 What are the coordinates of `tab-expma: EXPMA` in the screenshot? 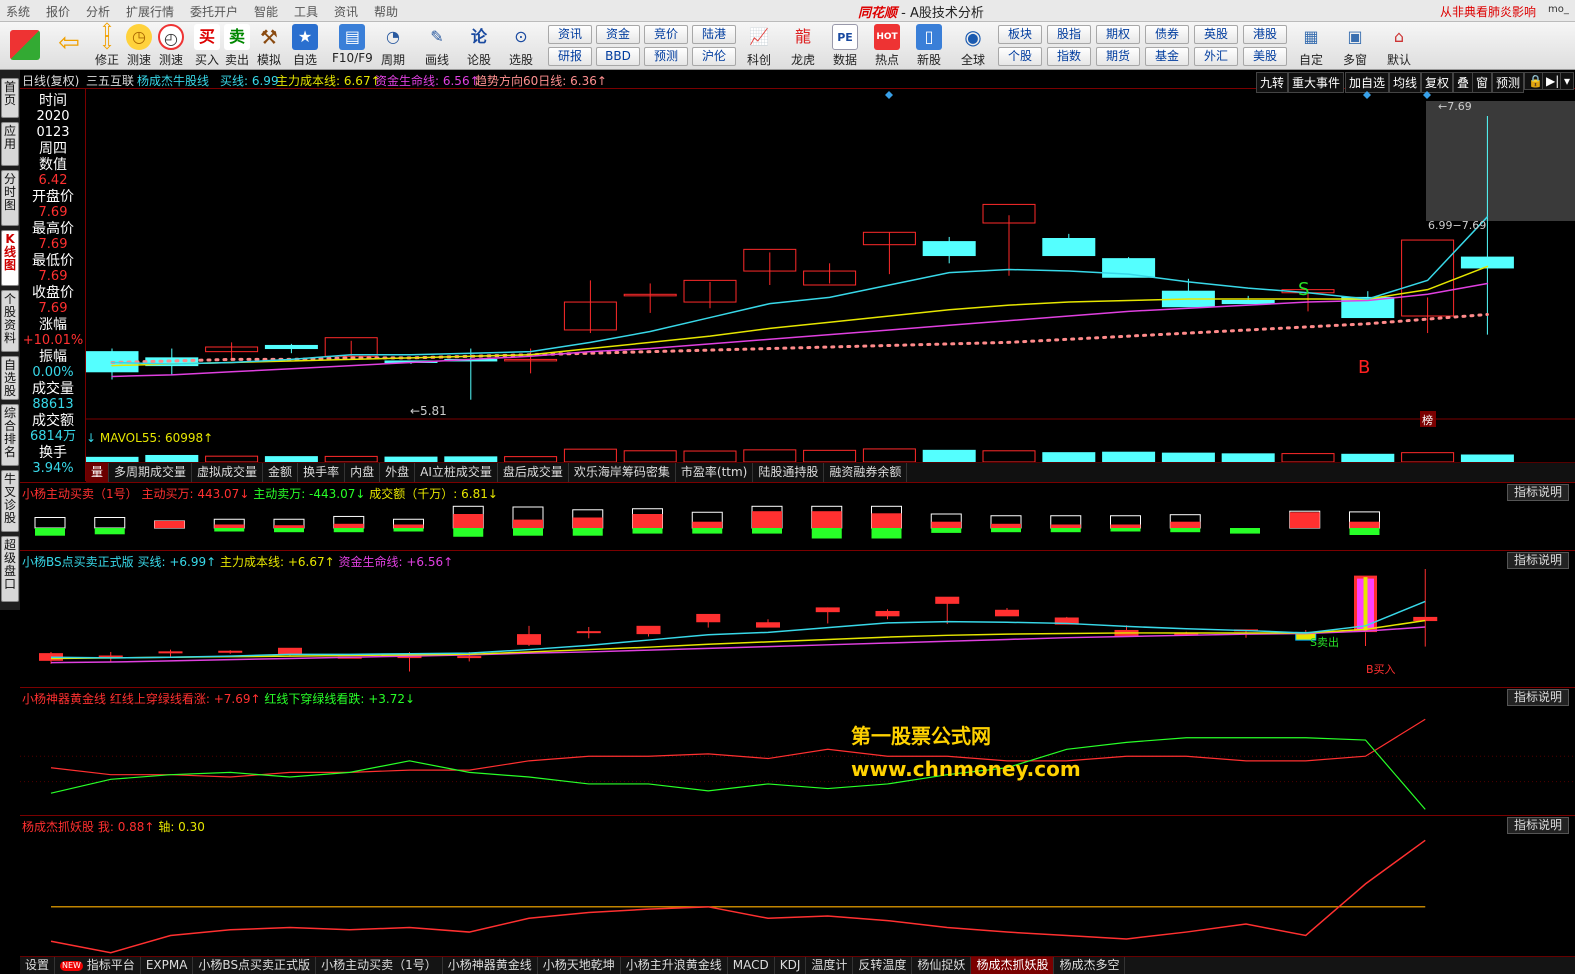 It's located at (167, 965).